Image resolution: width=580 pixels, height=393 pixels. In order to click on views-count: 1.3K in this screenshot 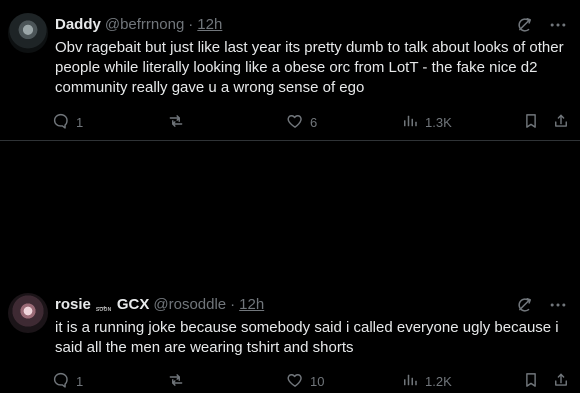, I will do `click(438, 122)`.